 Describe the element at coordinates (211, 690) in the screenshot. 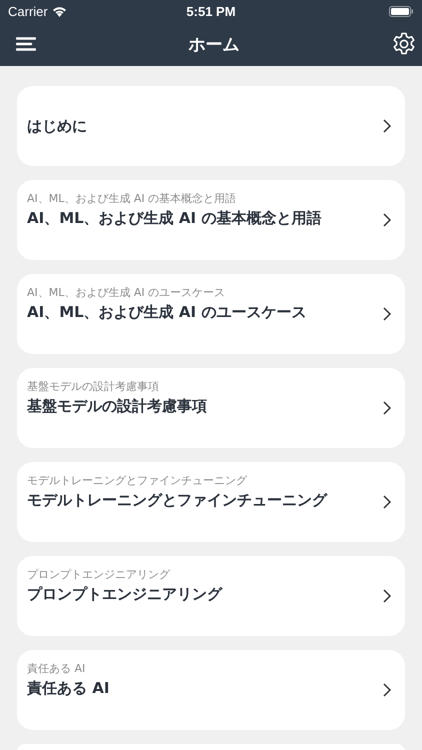

I see `topic-card: 責任ある AI 責任ある AI` at that location.